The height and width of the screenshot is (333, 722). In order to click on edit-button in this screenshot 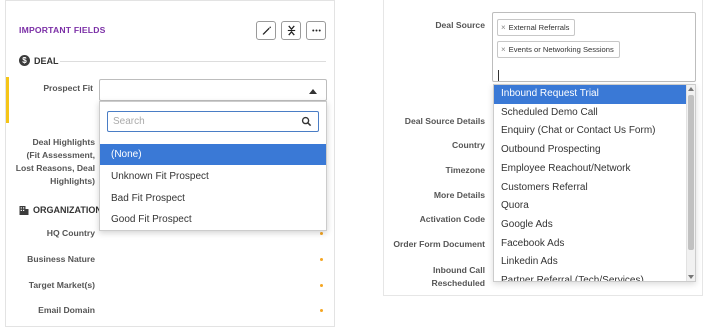, I will do `click(266, 30)`.